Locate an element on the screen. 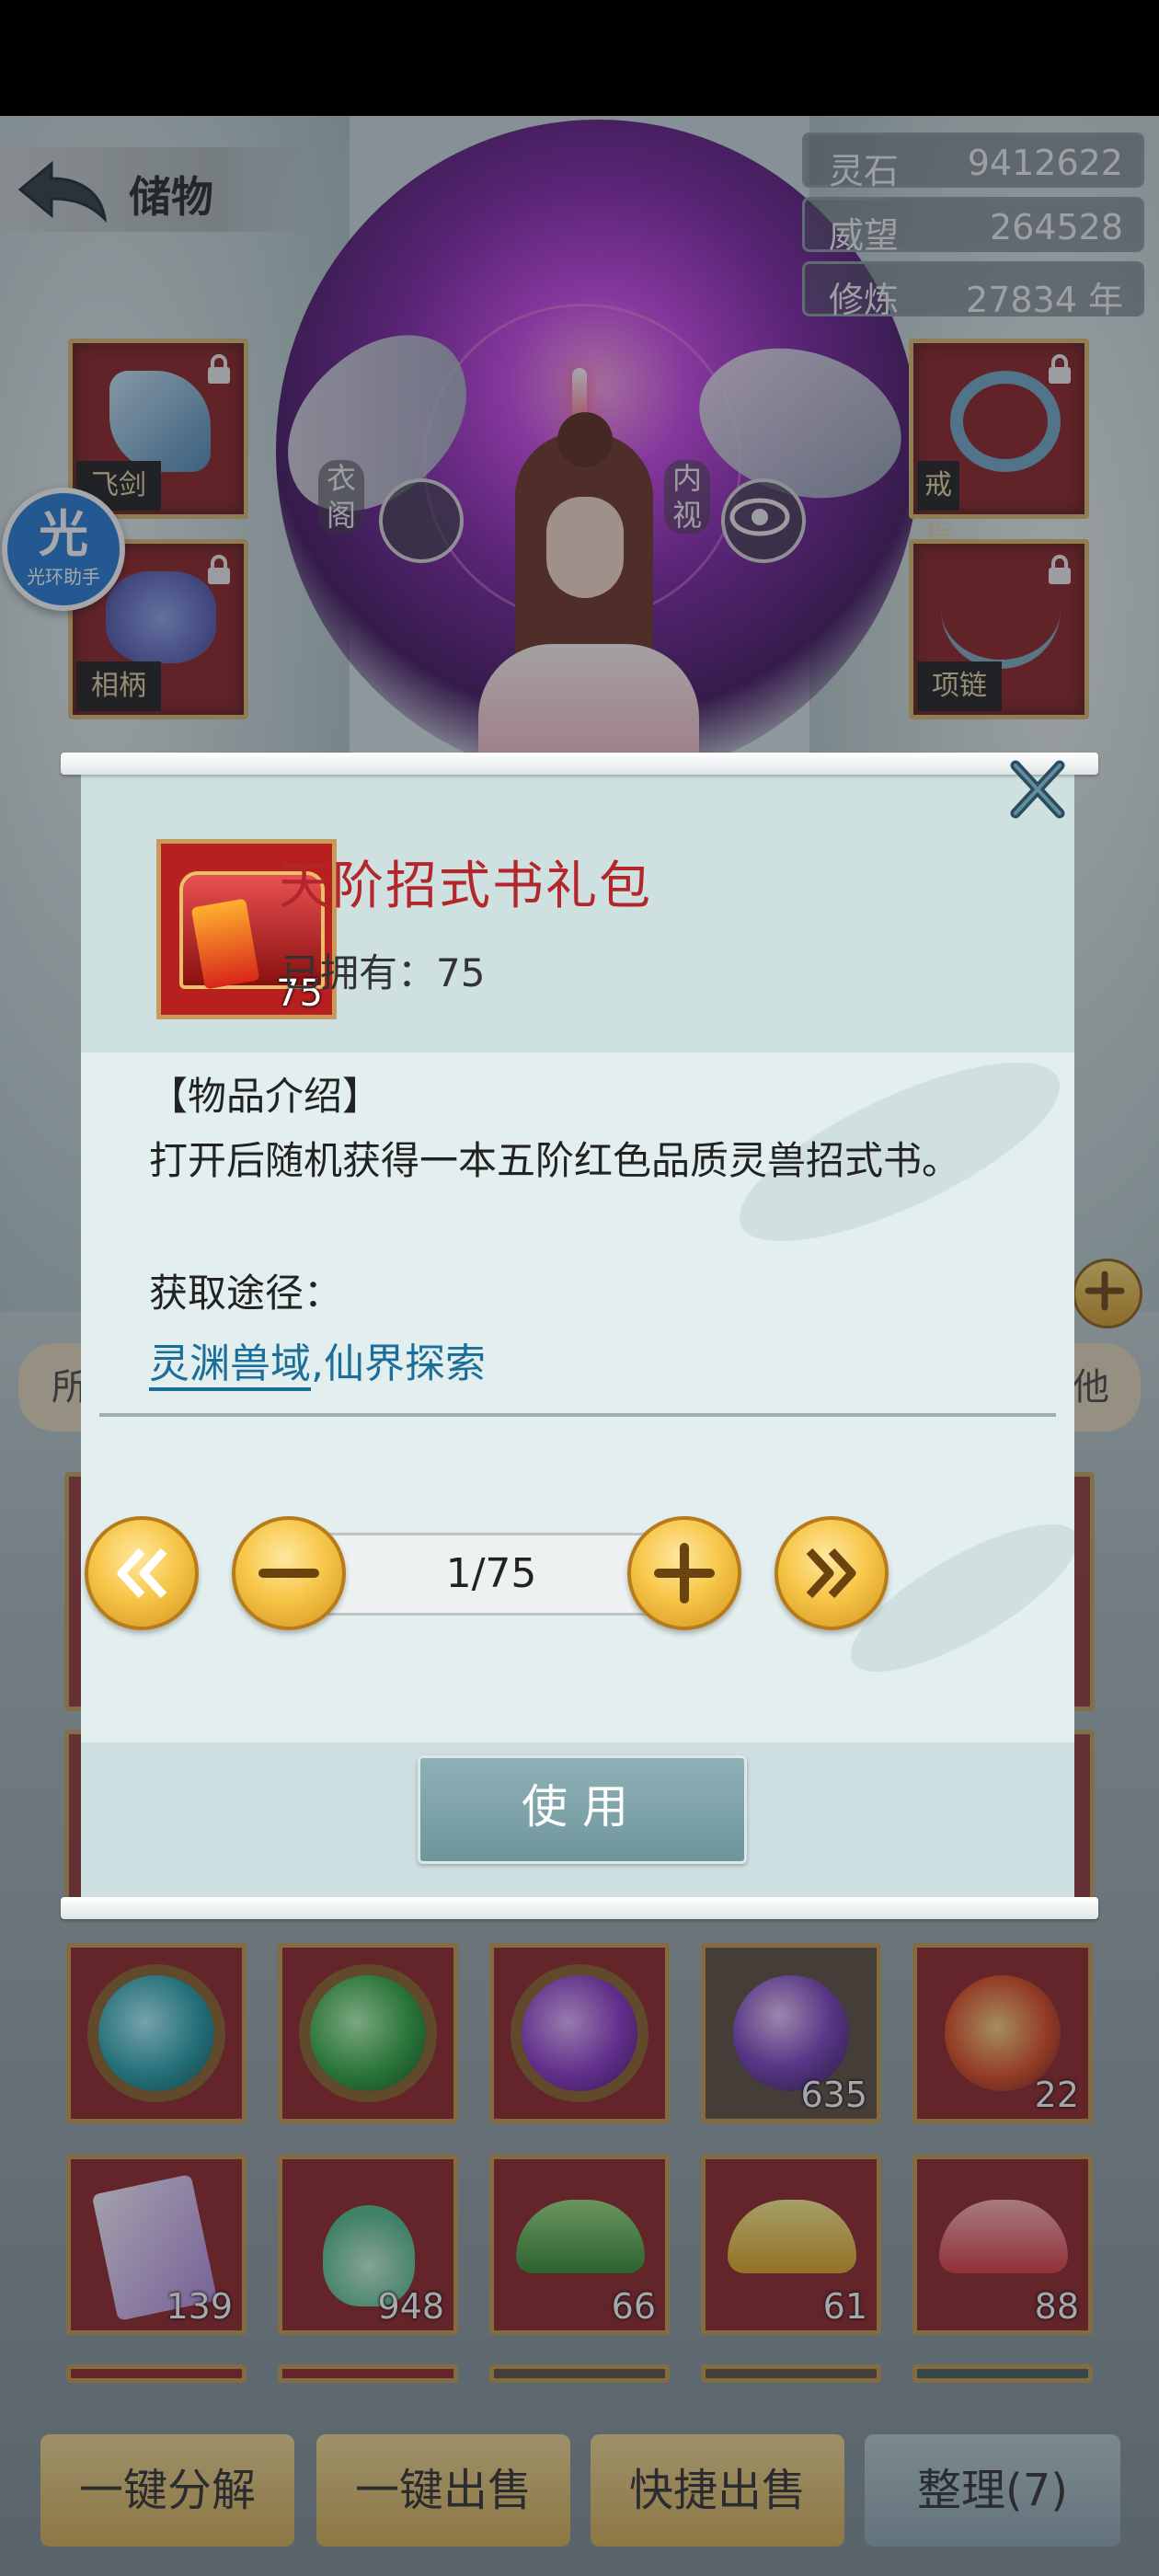 The height and width of the screenshot is (2576, 1159). source-link-beast-realm: 灵渊兽域 is located at coordinates (230, 1365).